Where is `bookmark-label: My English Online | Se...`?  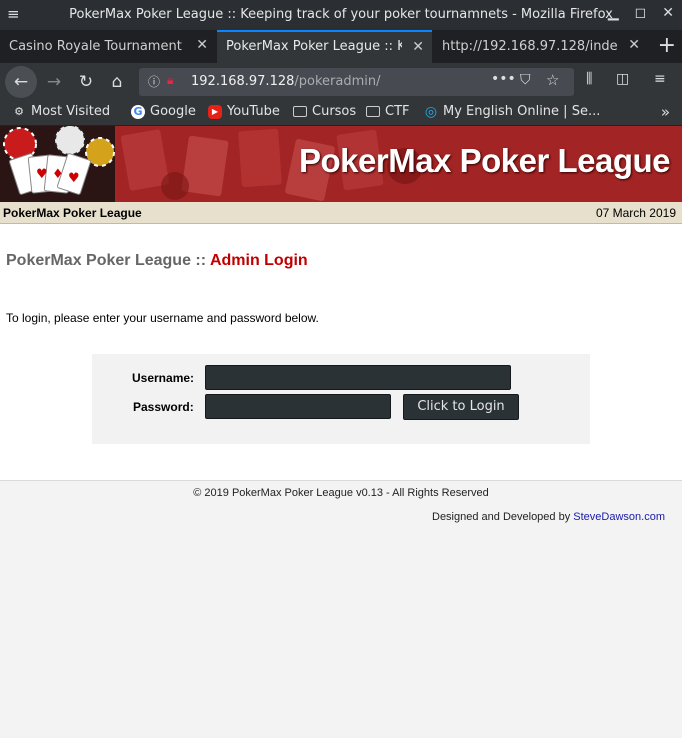 bookmark-label: My English Online | Se... is located at coordinates (522, 111).